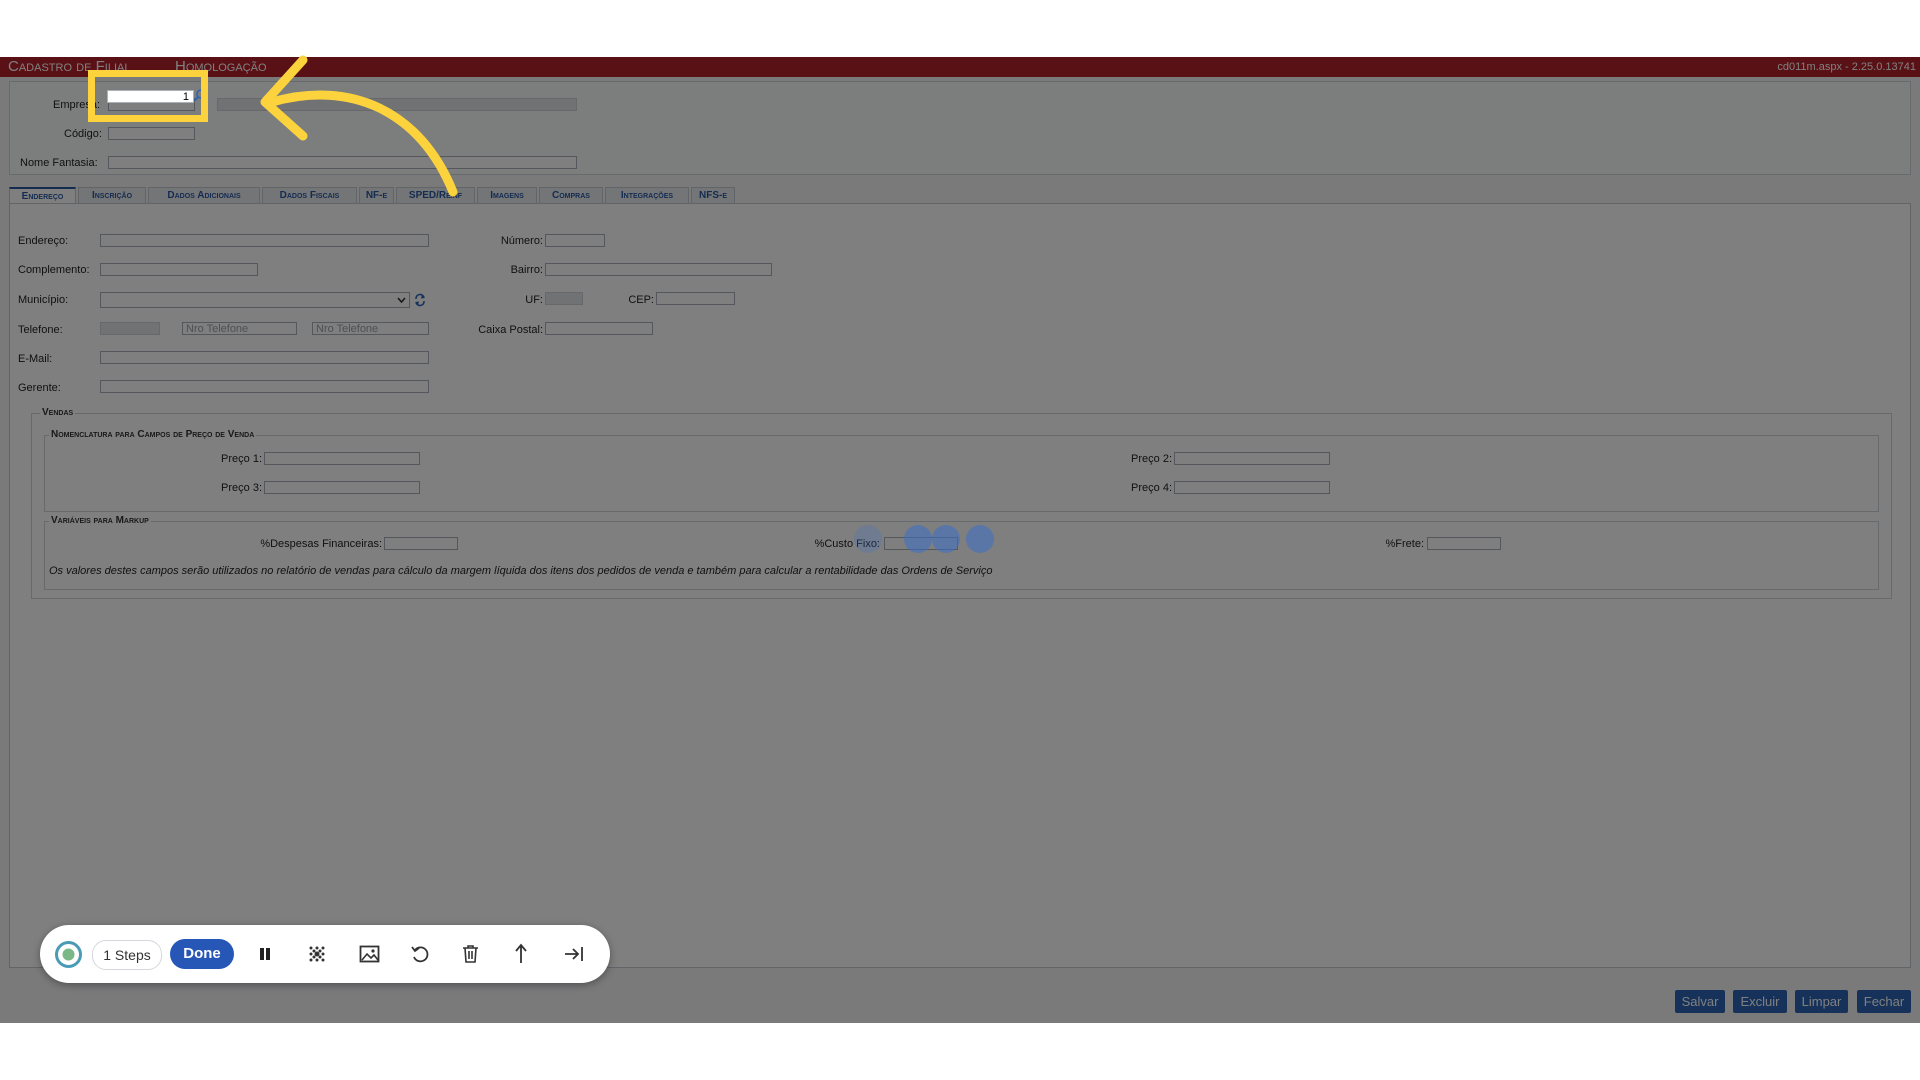  I want to click on undo-icon, so click(420, 954).